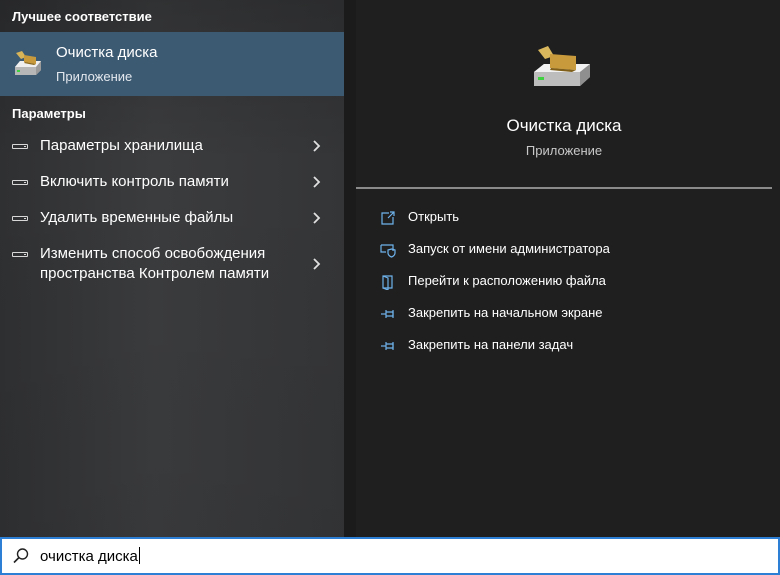 The image size is (780, 575). I want to click on action-label: Перейти к расположению файла, so click(507, 280).